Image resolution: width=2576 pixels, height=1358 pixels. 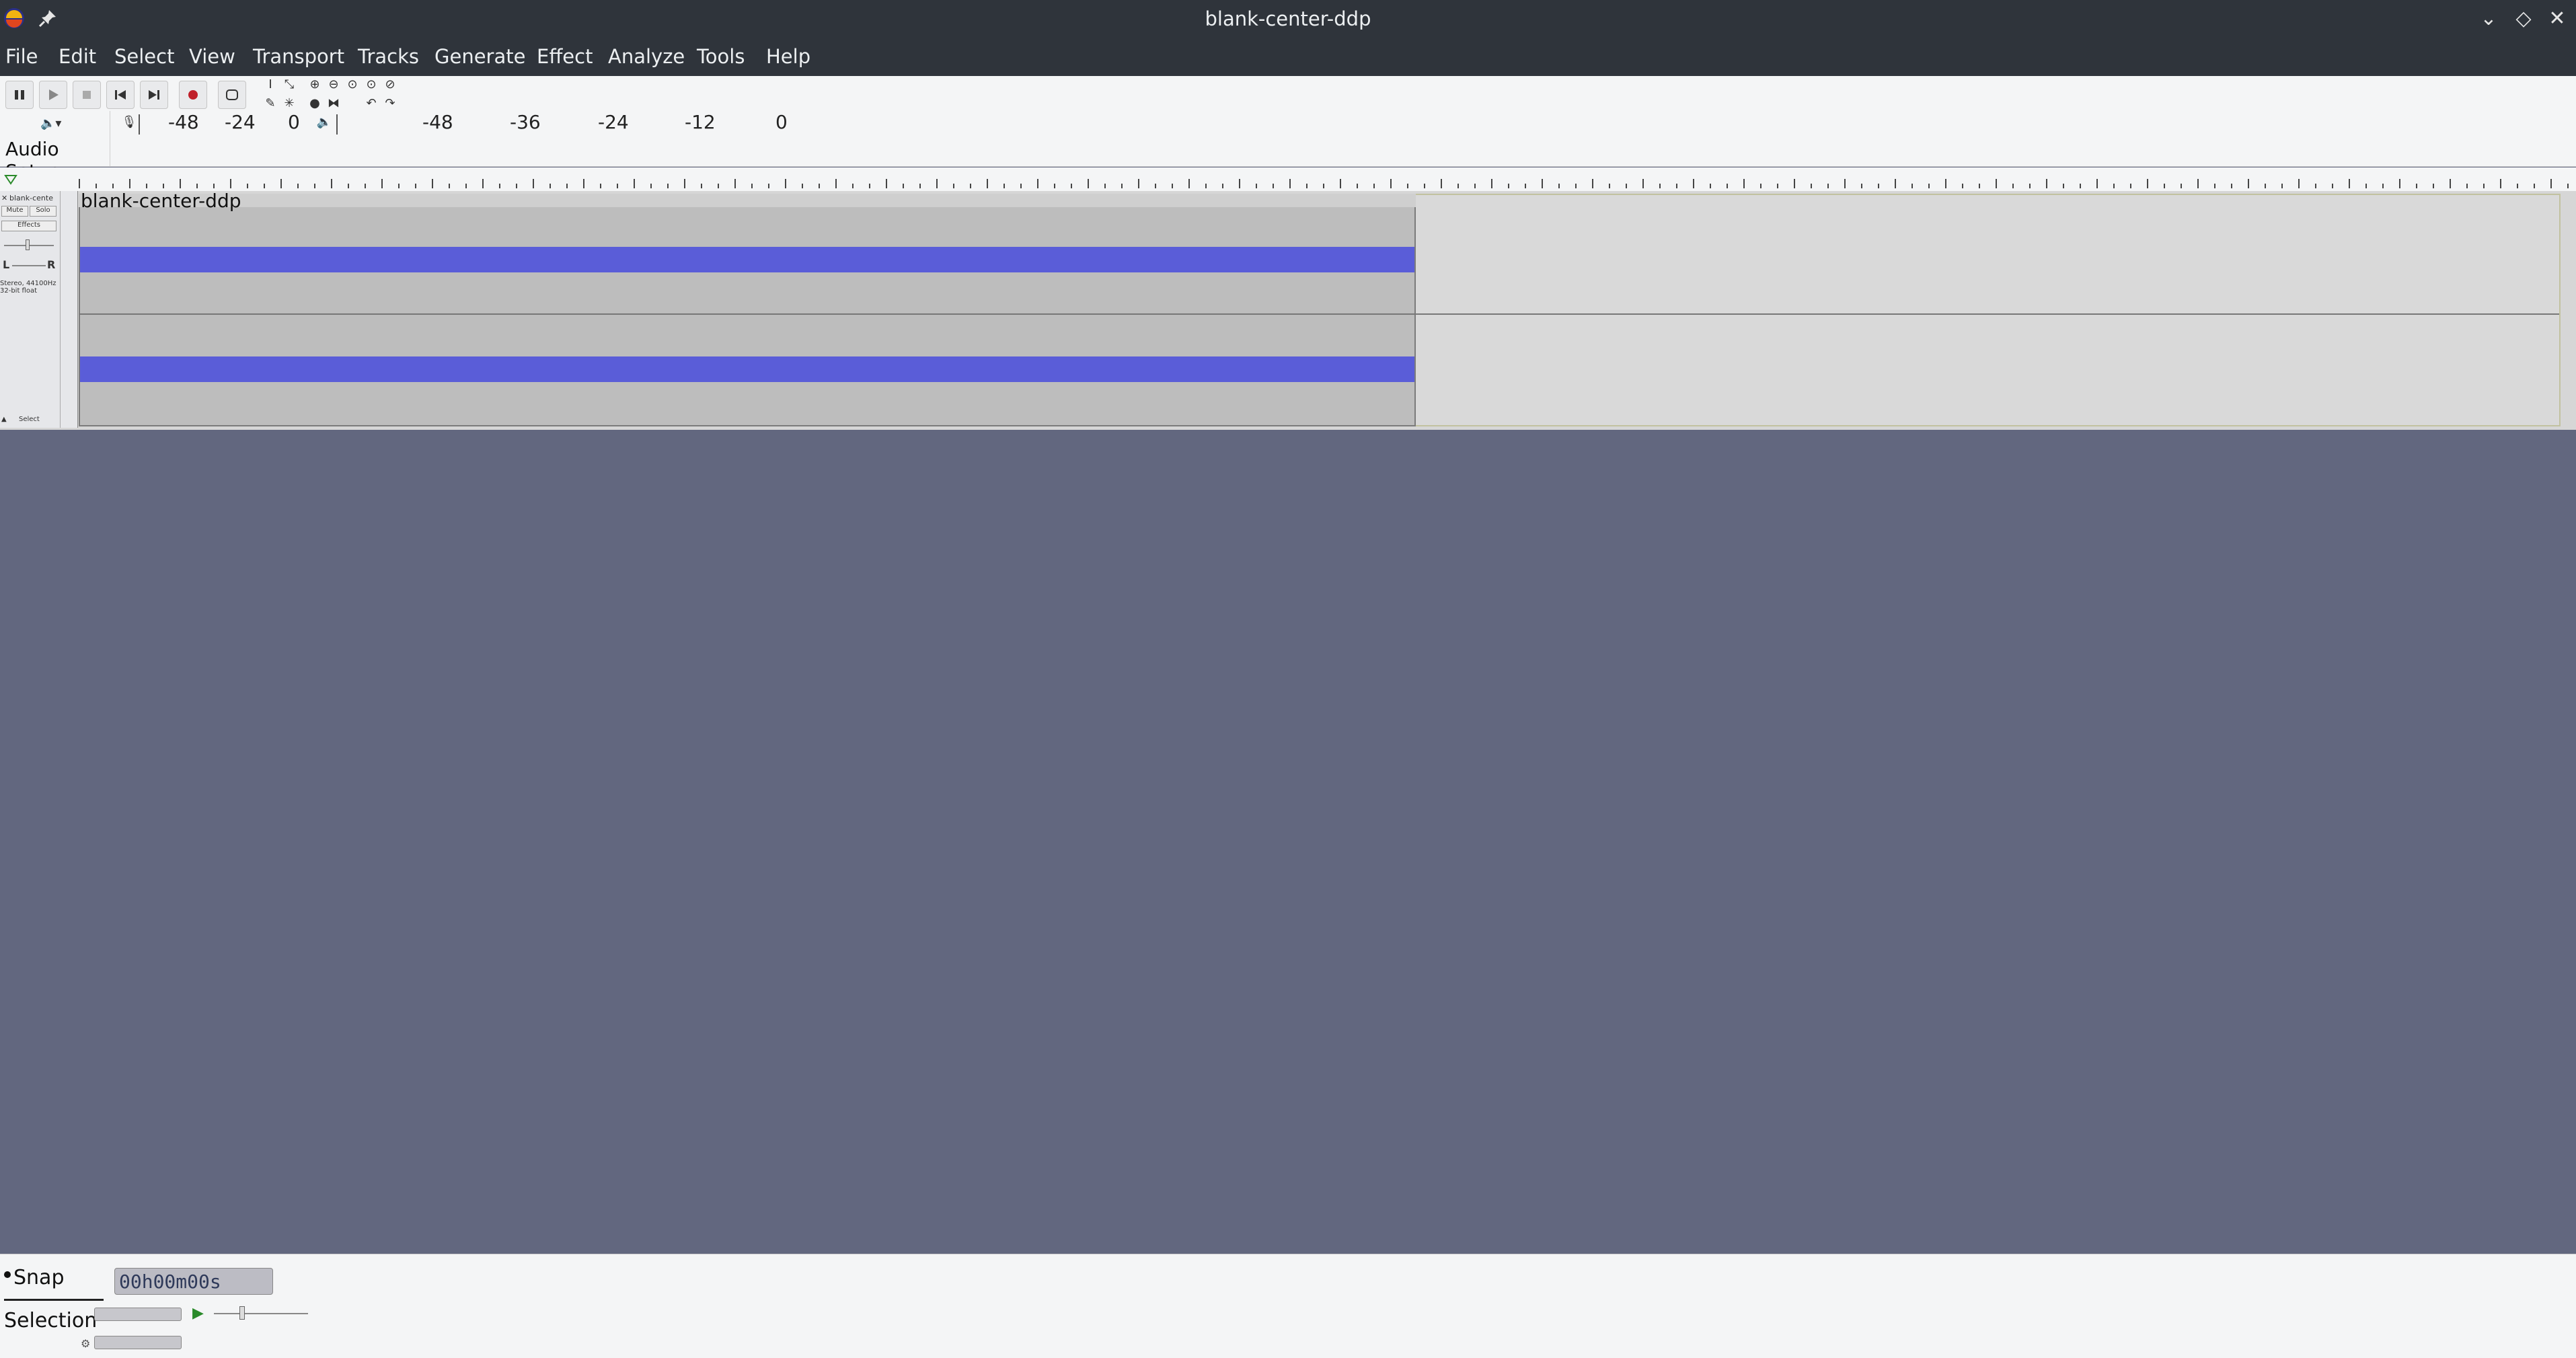 What do you see at coordinates (565, 124) in the screenshot?
I see `playback-meter` at bounding box center [565, 124].